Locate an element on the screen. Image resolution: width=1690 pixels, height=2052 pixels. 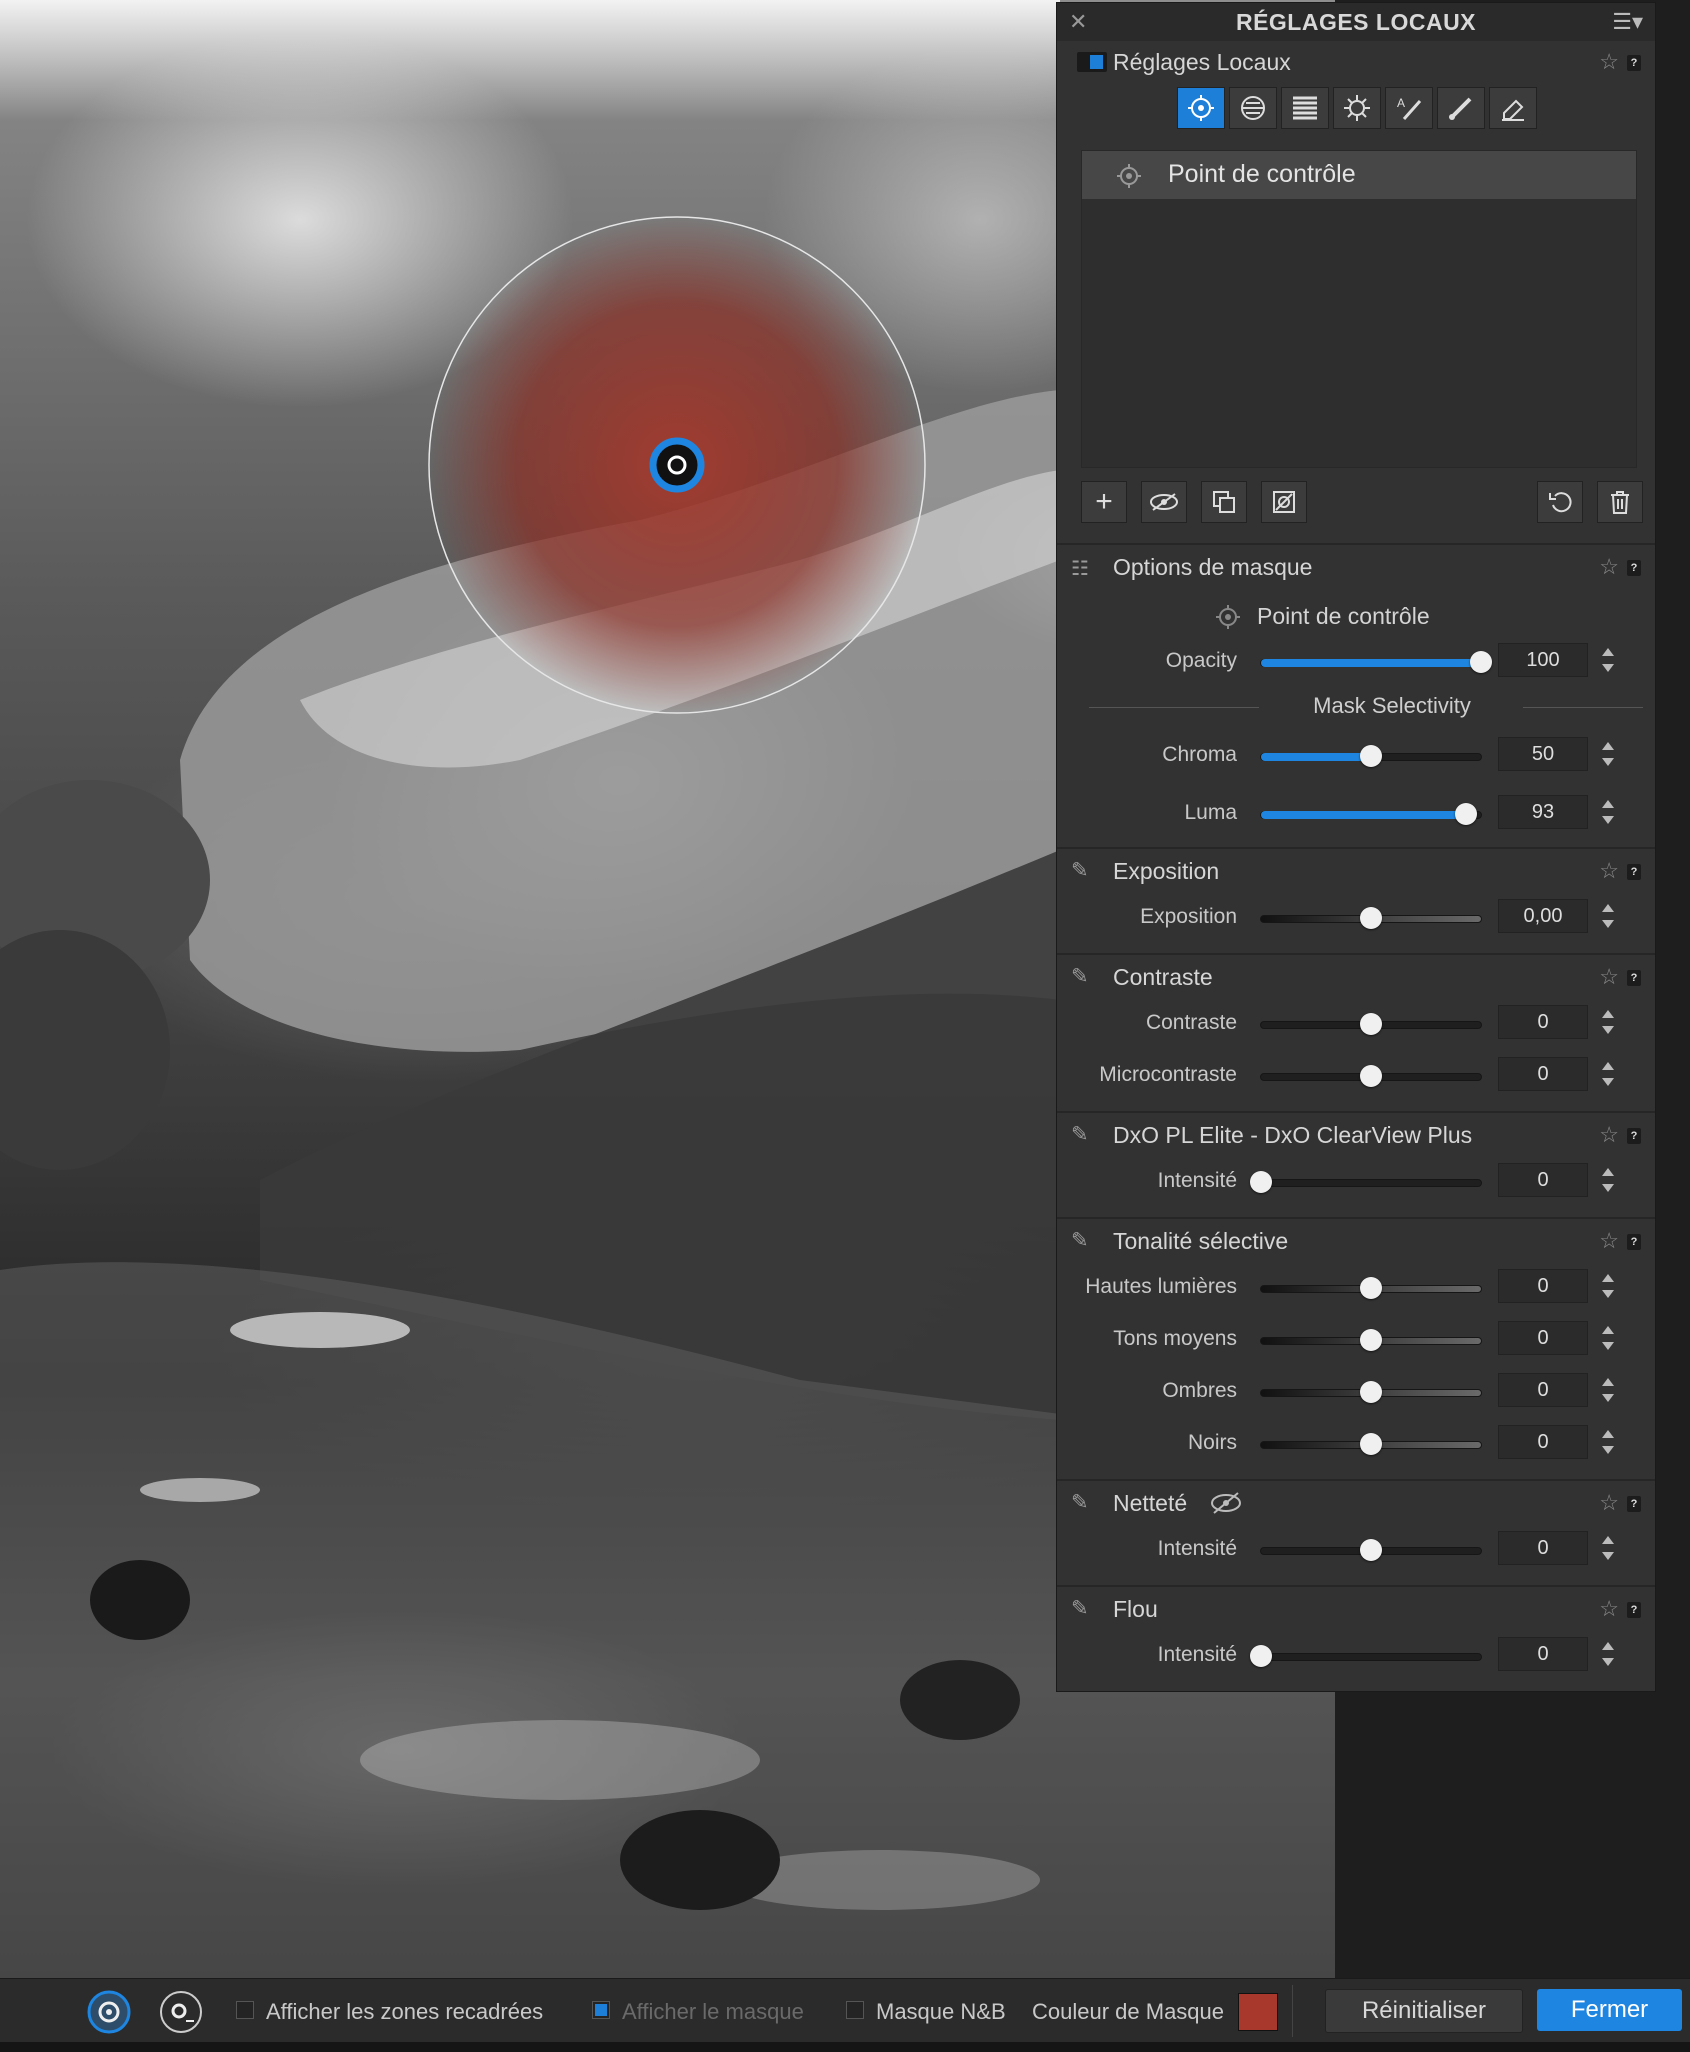
luma-slider is located at coordinates (1371, 814).